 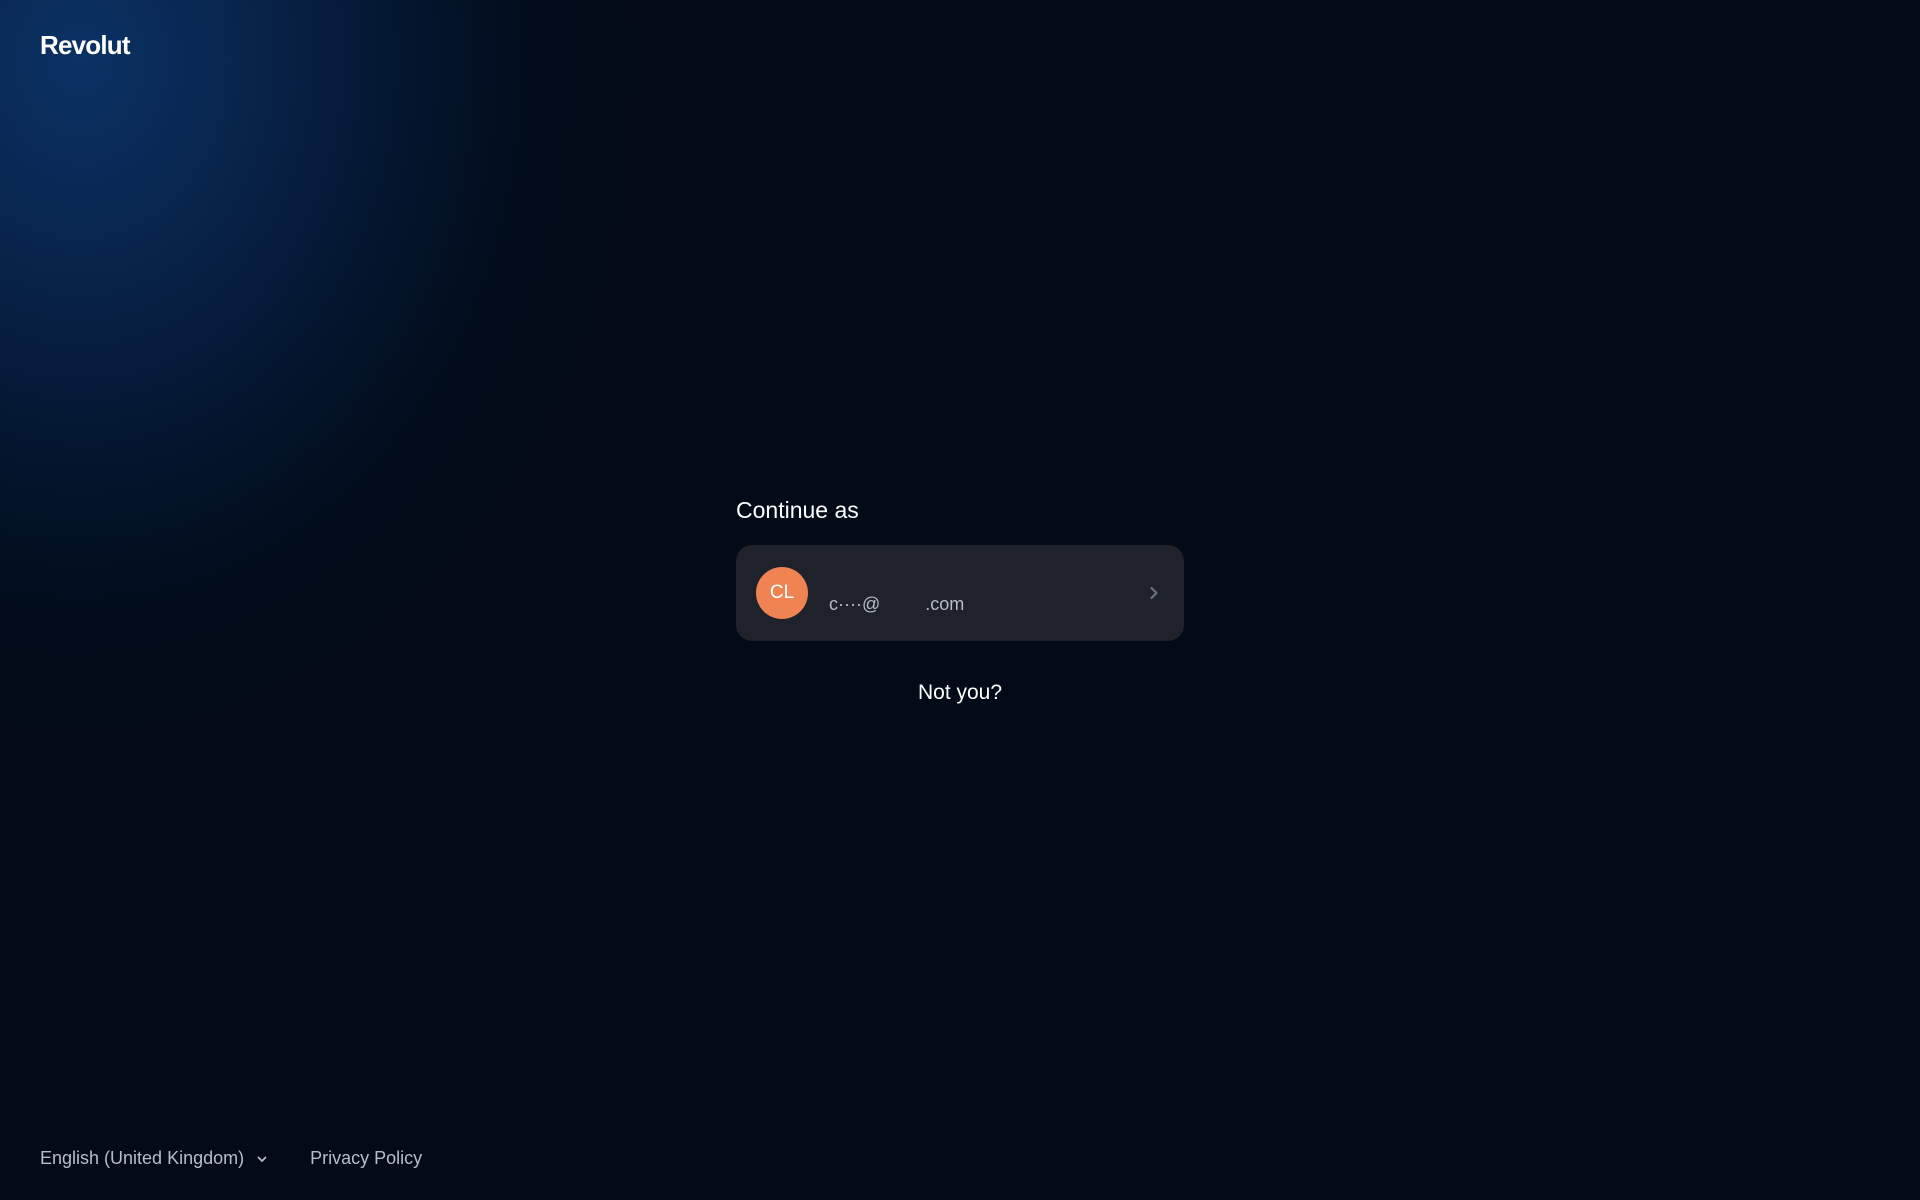 I want to click on continue-as-panel: Continue as CL c····@ .com Not you?, so click(x=960, y=600).